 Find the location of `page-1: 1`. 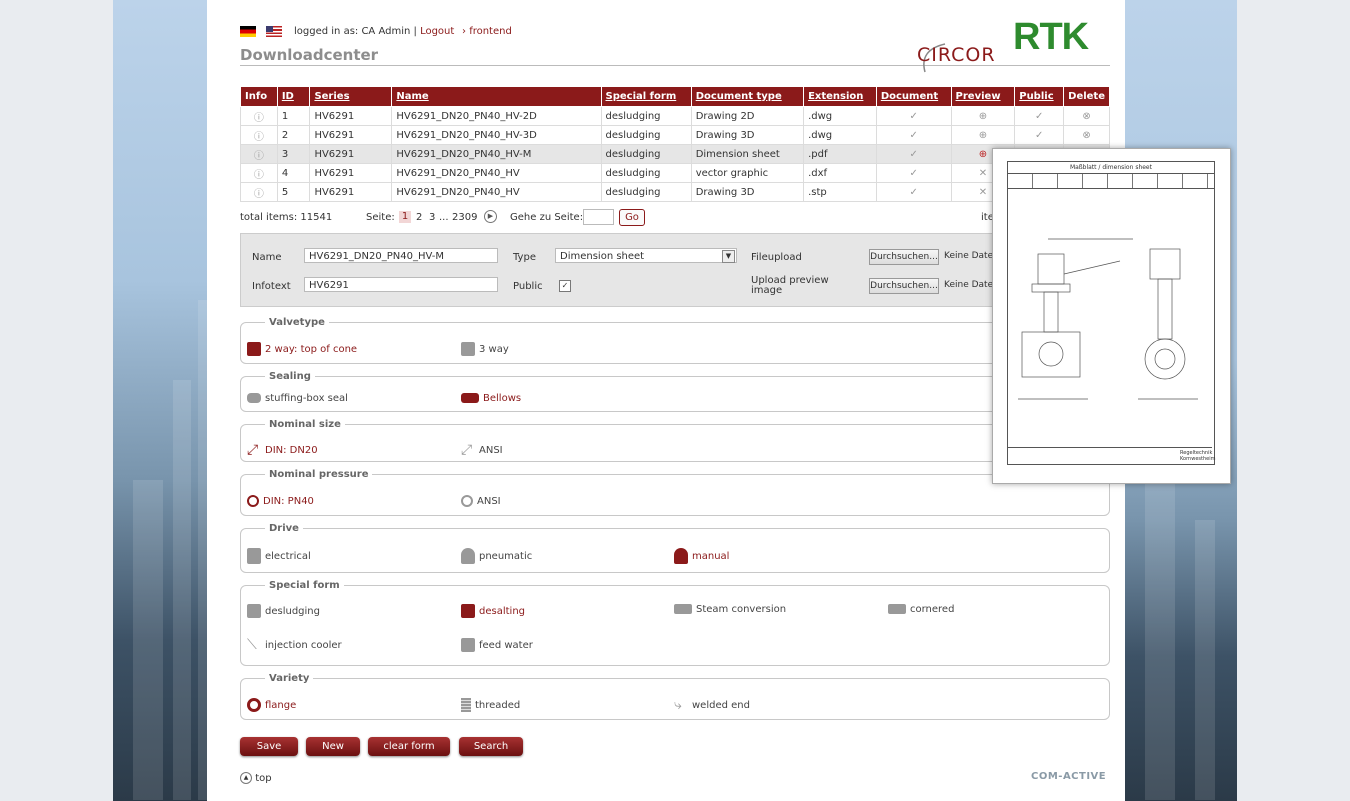

page-1: 1 is located at coordinates (405, 217).